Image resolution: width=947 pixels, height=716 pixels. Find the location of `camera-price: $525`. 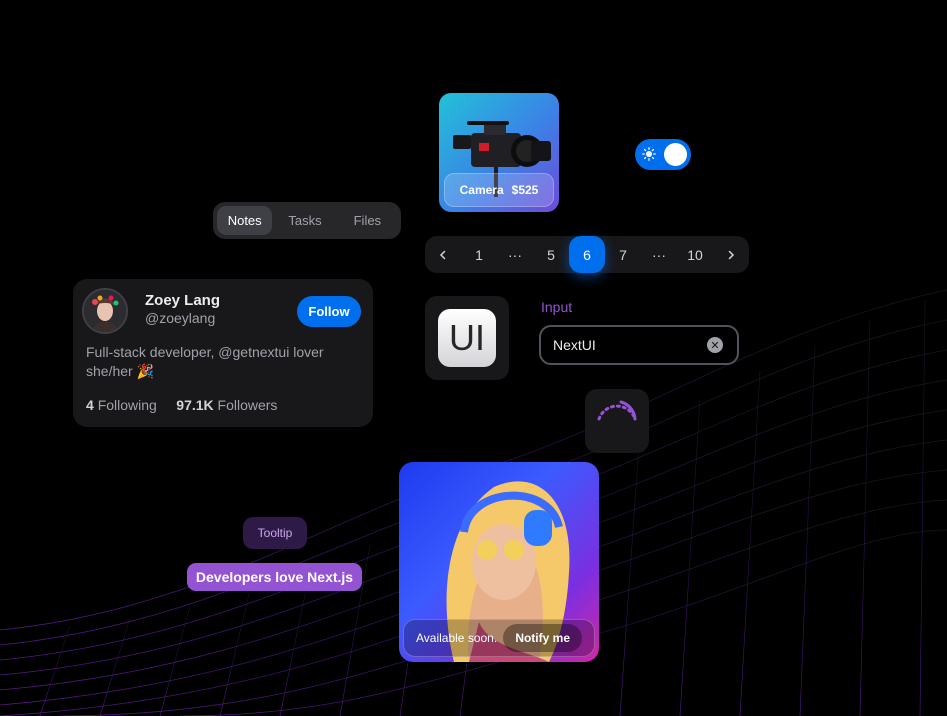

camera-price: $525 is located at coordinates (525, 190).